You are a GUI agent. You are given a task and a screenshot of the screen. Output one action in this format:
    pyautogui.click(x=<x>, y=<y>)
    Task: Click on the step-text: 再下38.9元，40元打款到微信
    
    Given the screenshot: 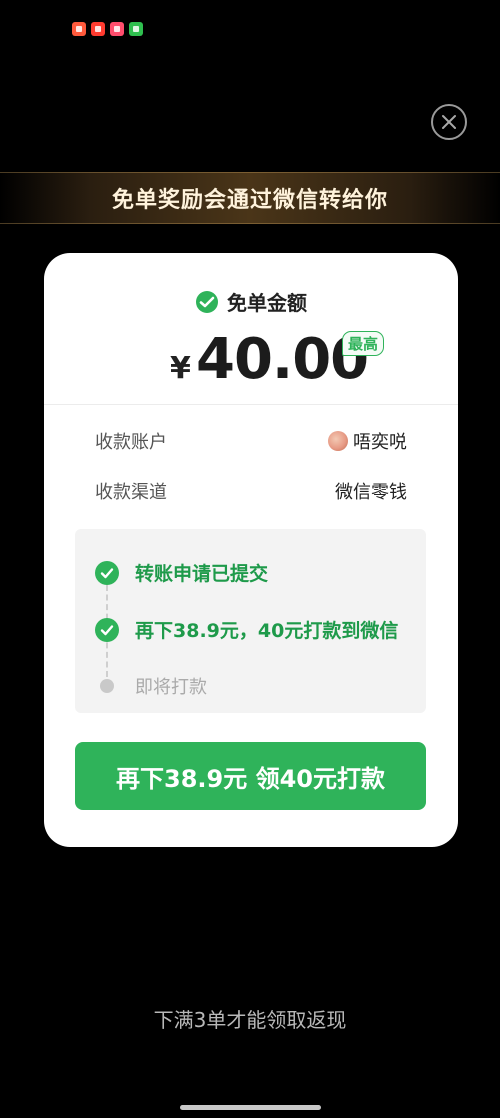 What is the action you would take?
    pyautogui.click(x=267, y=631)
    